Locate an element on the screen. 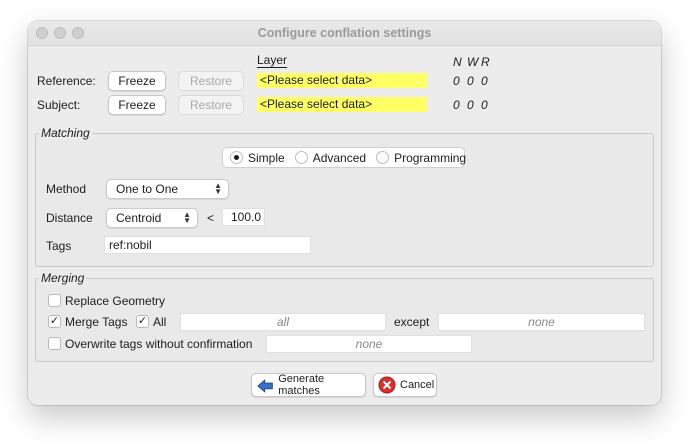 This screenshot has height=442, width=690. reference-freeze-button: Freeze is located at coordinates (137, 81).